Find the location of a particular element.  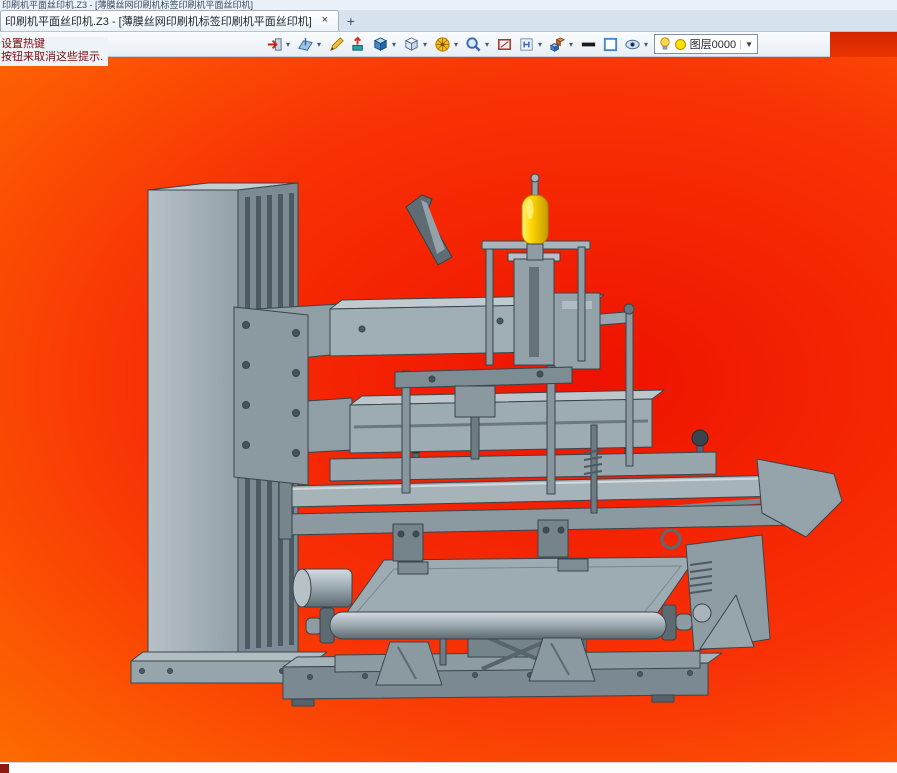

new-tab-button: + is located at coordinates (351, 22).